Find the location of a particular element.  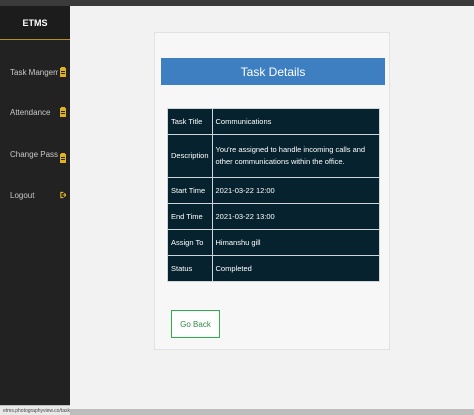

table-row: Status Completed is located at coordinates (274, 268).